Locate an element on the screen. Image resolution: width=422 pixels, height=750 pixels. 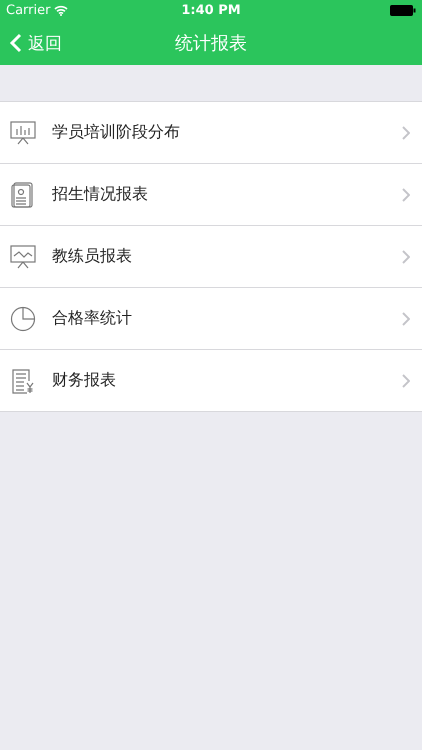
item-label: 学员培训阶段分布 is located at coordinates (116, 132).